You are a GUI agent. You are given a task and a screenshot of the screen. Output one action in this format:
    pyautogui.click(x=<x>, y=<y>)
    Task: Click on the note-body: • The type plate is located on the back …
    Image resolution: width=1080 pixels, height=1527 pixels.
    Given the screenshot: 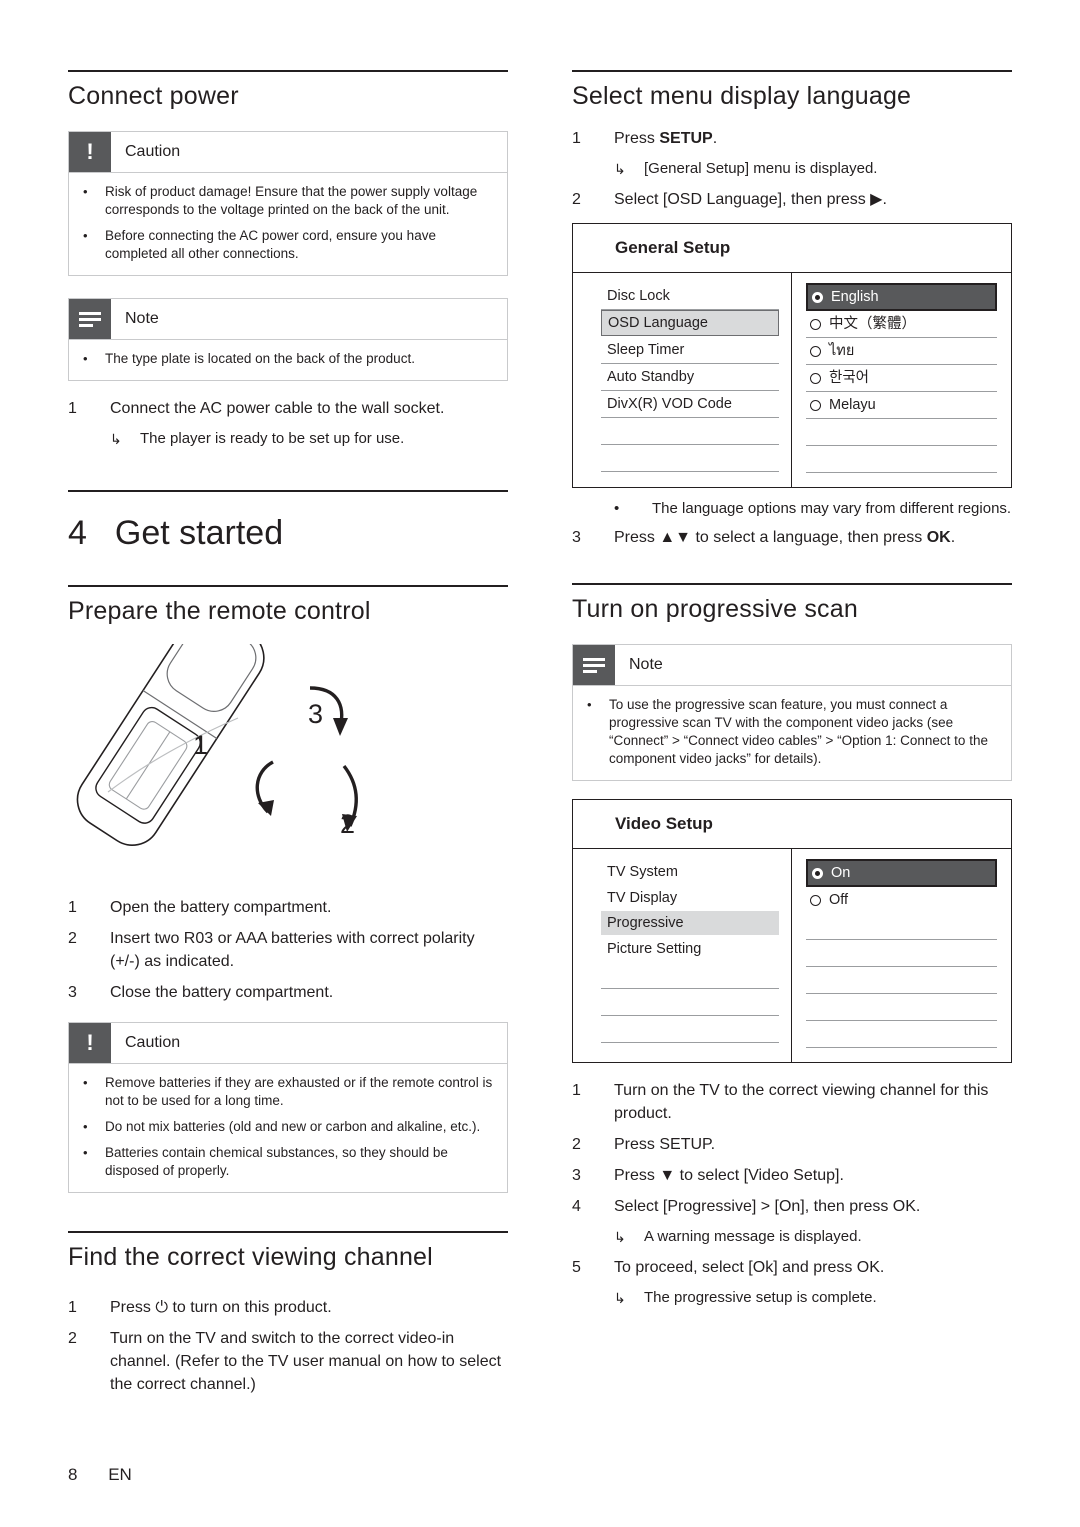 What is the action you would take?
    pyautogui.click(x=288, y=360)
    